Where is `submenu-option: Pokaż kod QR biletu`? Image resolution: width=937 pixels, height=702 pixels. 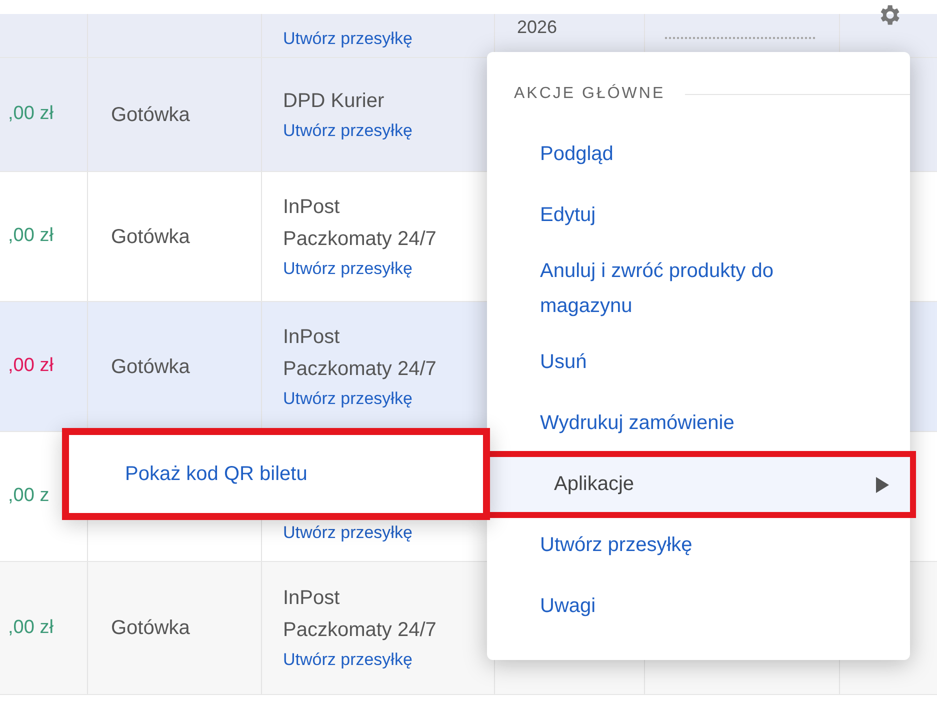 submenu-option: Pokaż kod QR biletu is located at coordinates (276, 474).